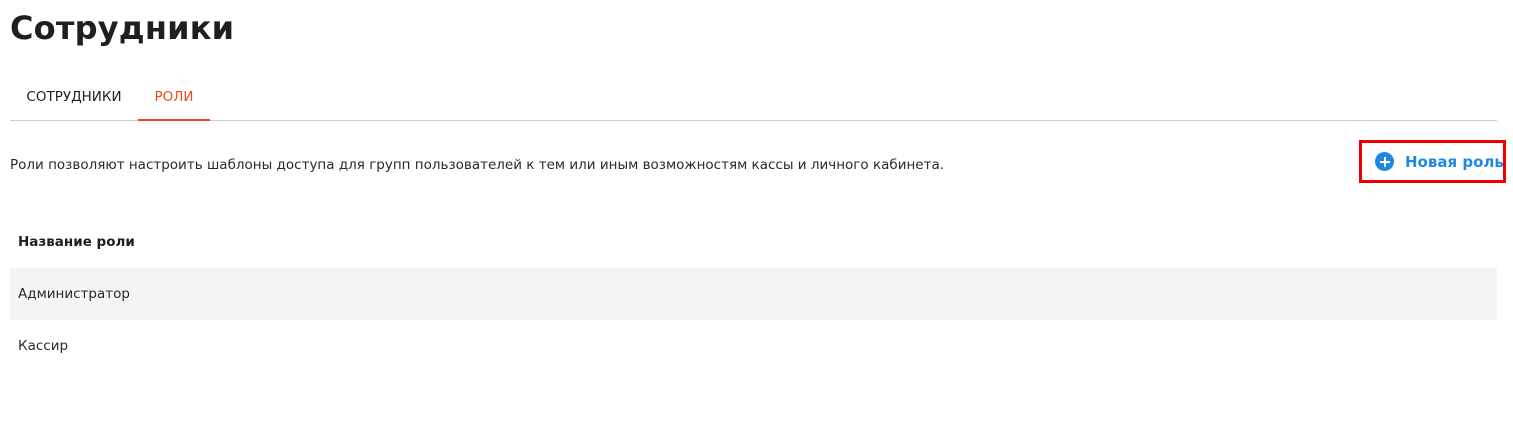  What do you see at coordinates (43, 346) in the screenshot?
I see `role-name: Кассир` at bounding box center [43, 346].